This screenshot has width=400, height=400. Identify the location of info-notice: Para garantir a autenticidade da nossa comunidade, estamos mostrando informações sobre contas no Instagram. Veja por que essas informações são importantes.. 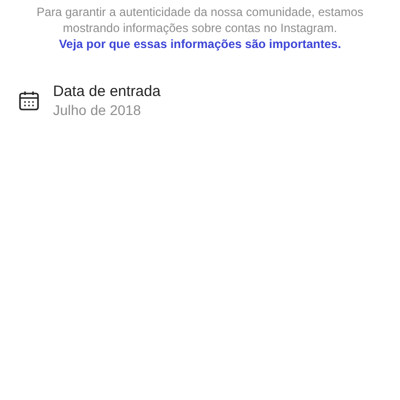
(200, 28).